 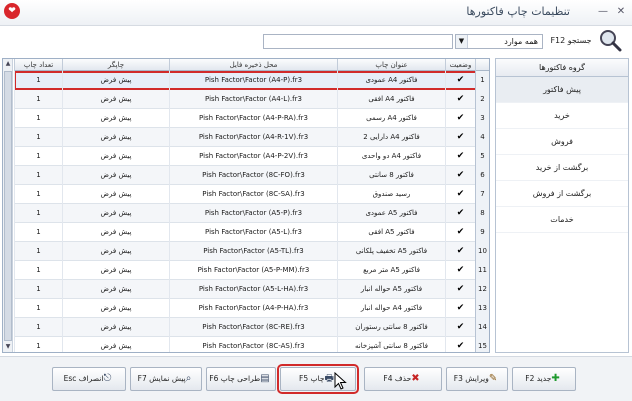 What do you see at coordinates (521, 41) in the screenshot?
I see `search-scope-value: همه موارد` at bounding box center [521, 41].